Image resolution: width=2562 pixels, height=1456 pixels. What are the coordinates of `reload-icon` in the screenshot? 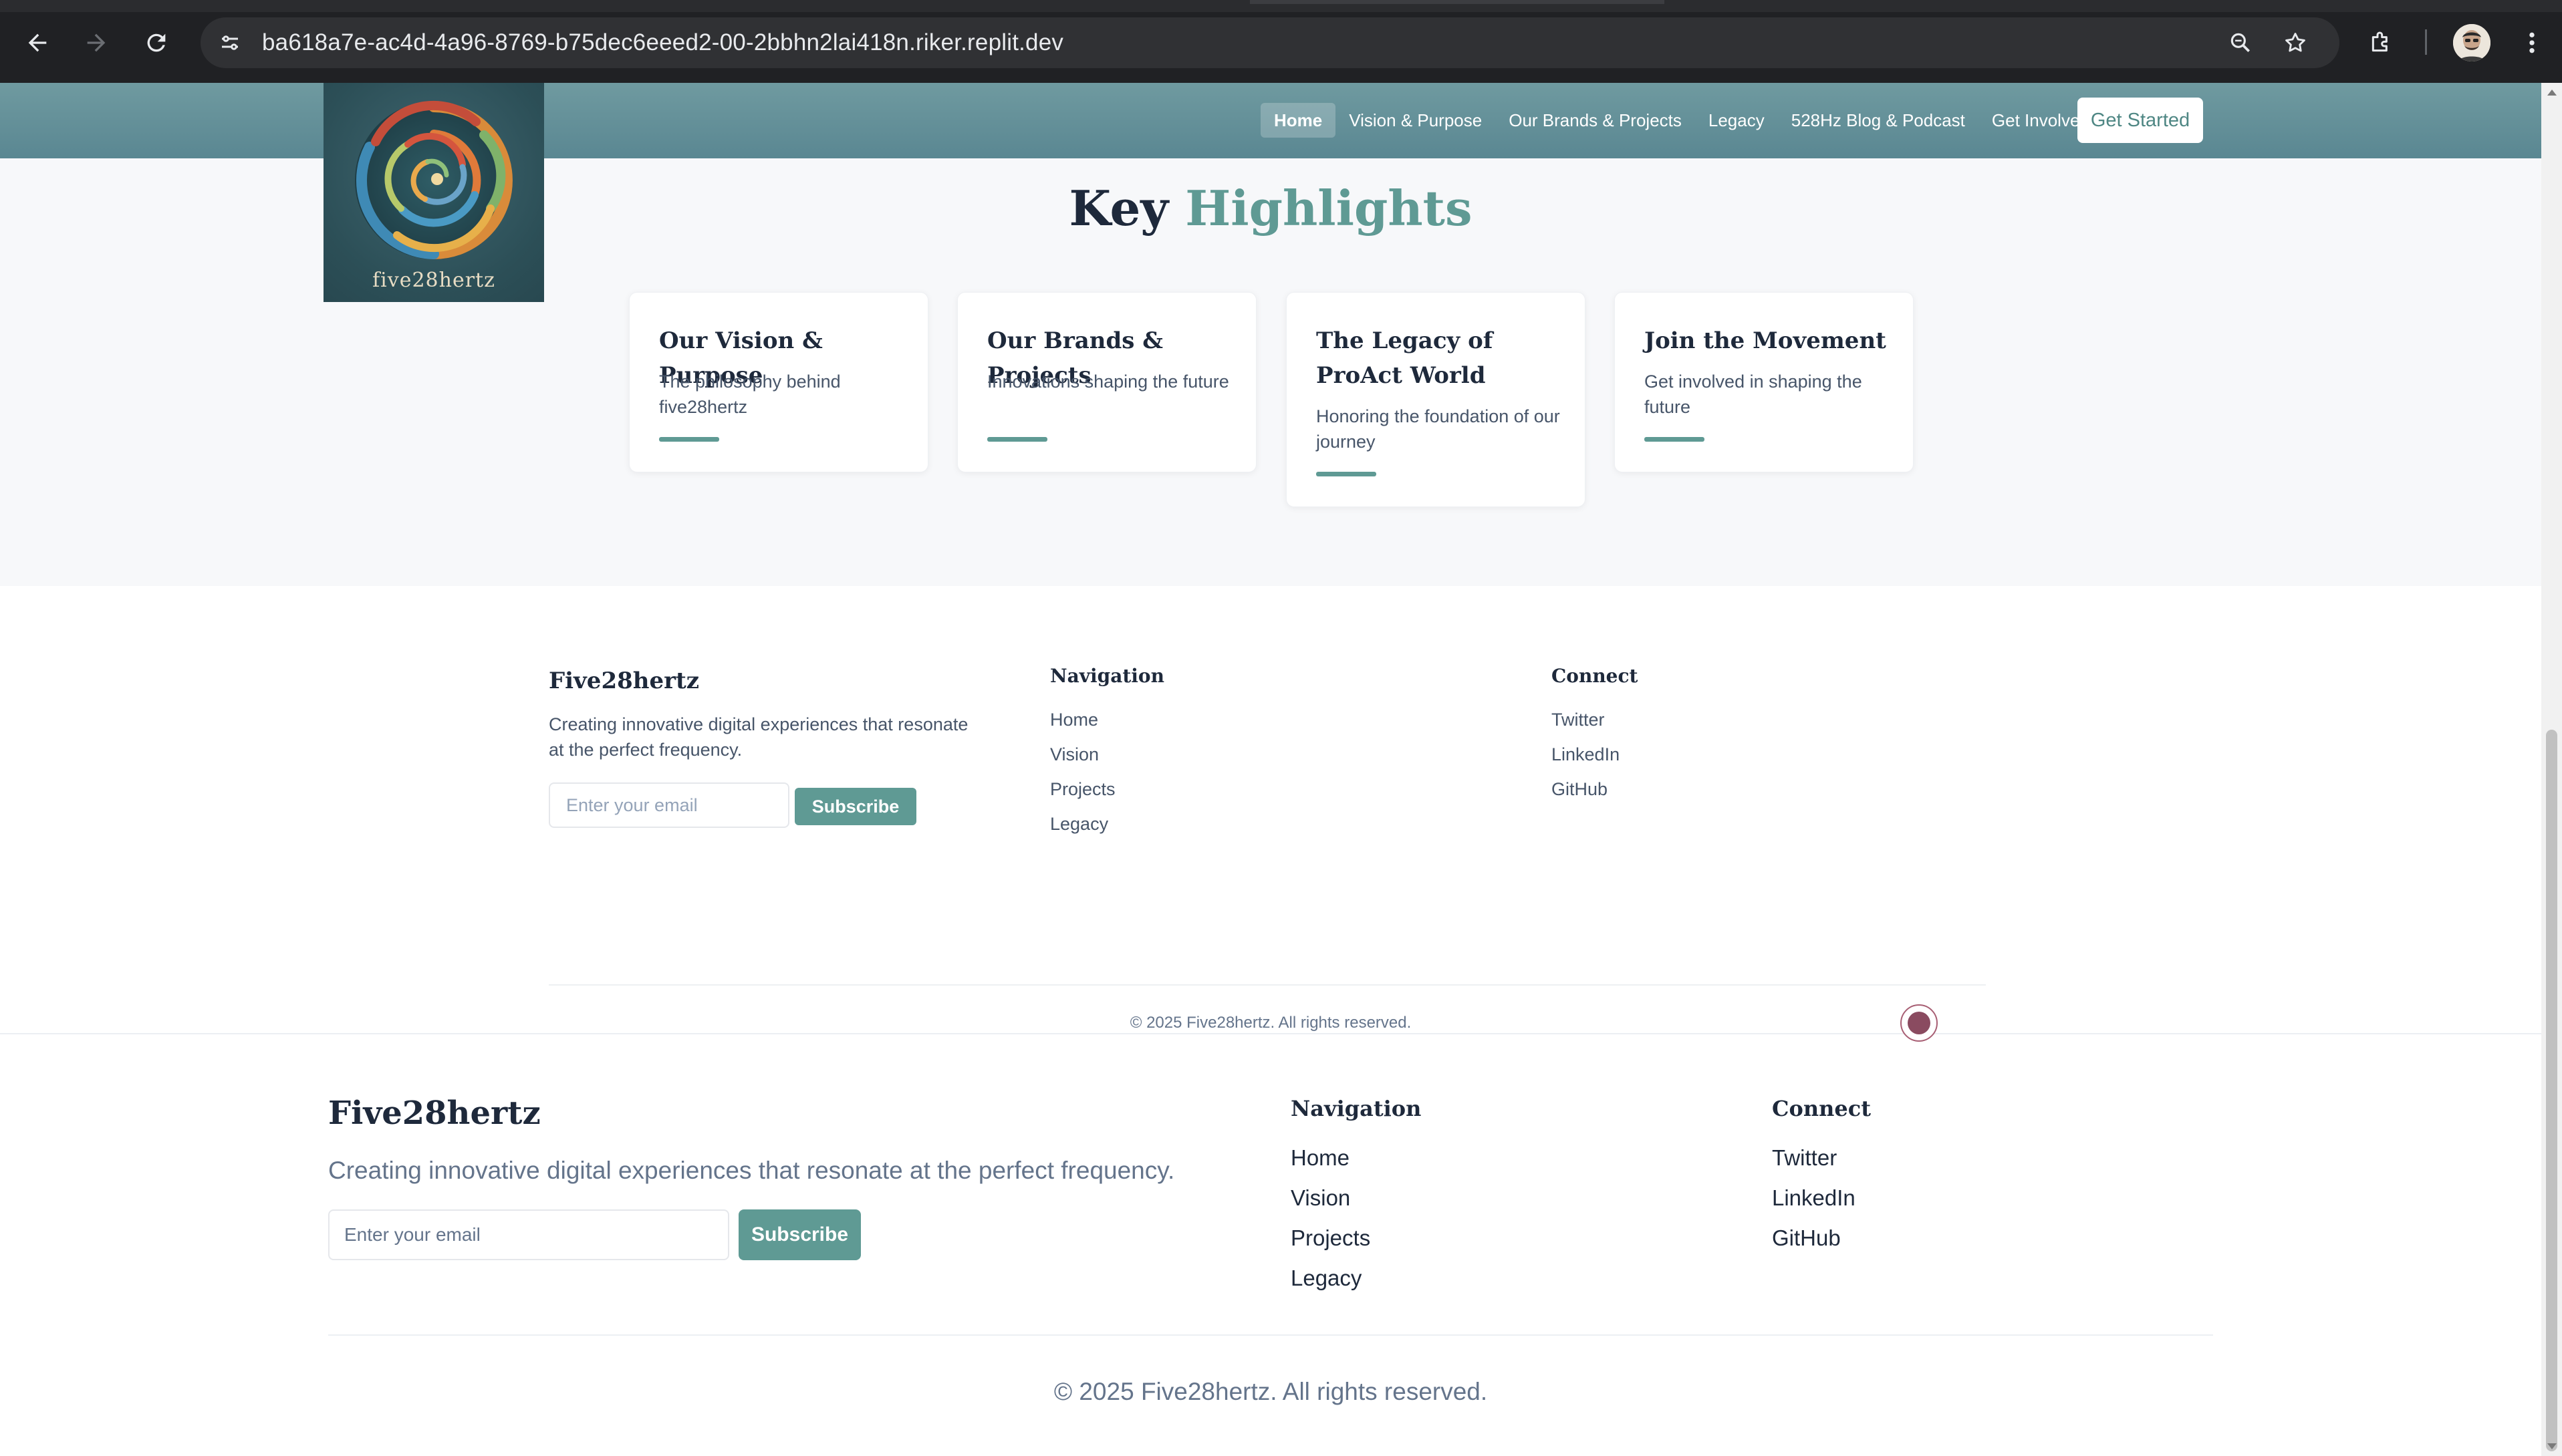 It's located at (156, 42).